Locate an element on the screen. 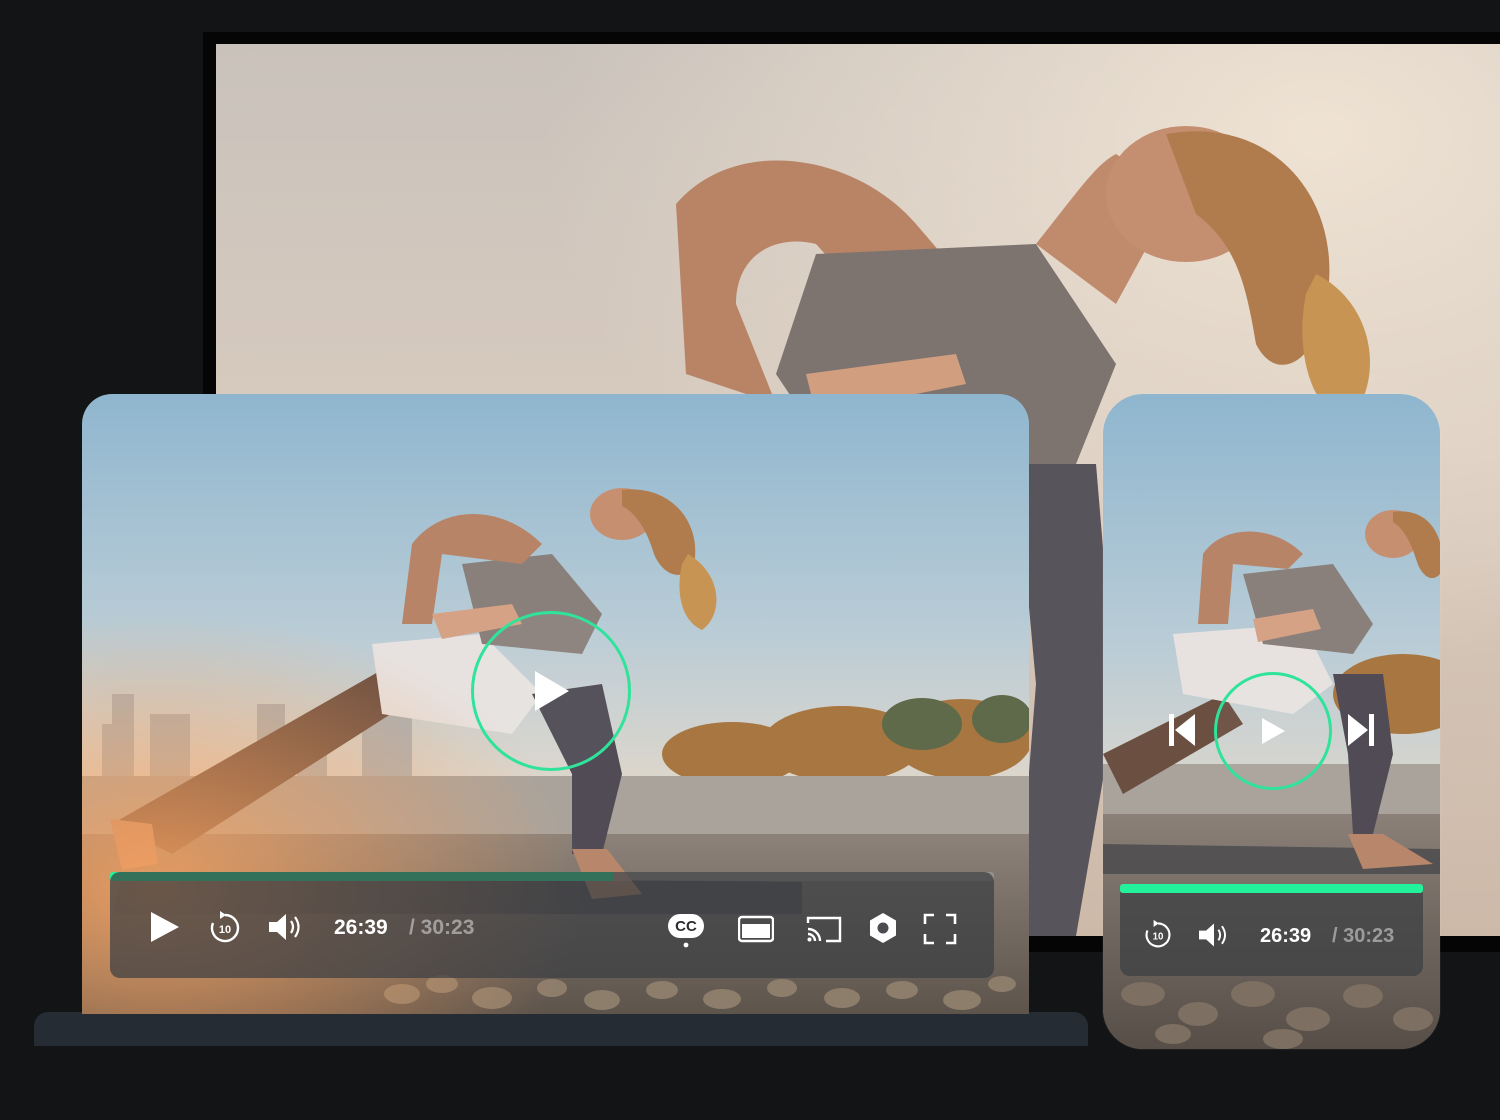 Image resolution: width=1500 pixels, height=1120 pixels. seek-bar-played is located at coordinates (1271, 888).